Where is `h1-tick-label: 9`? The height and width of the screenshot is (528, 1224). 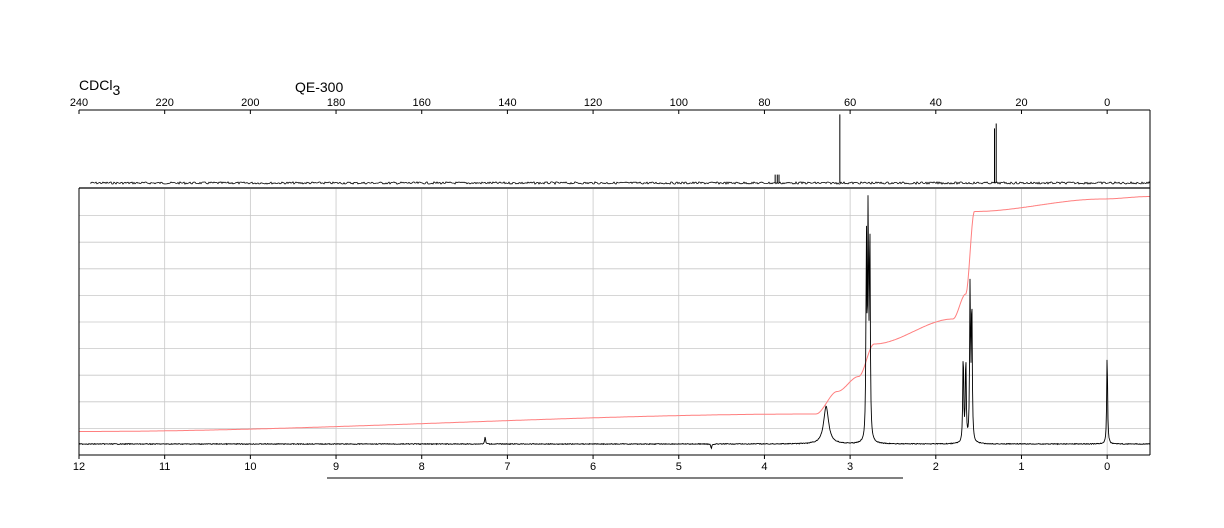
h1-tick-label: 9 is located at coordinates (336, 467).